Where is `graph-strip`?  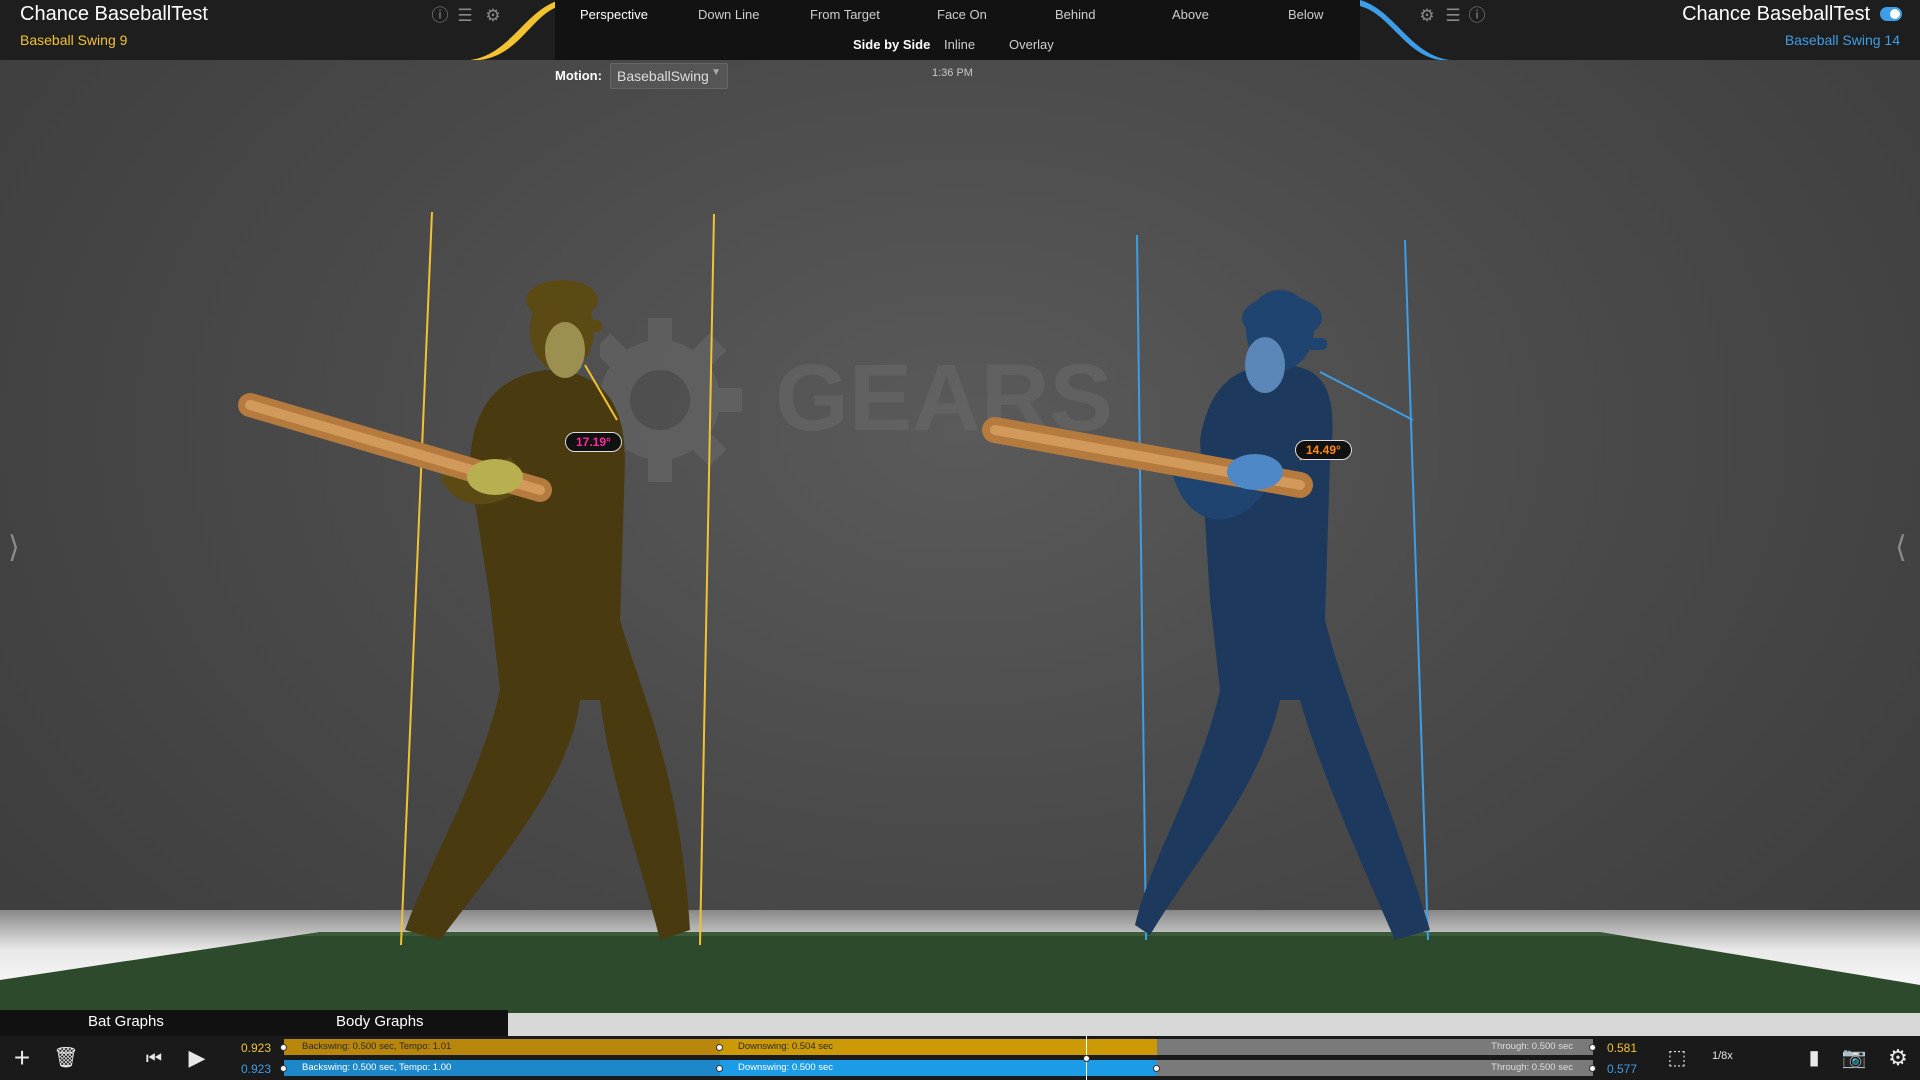 graph-strip is located at coordinates (1214, 1024).